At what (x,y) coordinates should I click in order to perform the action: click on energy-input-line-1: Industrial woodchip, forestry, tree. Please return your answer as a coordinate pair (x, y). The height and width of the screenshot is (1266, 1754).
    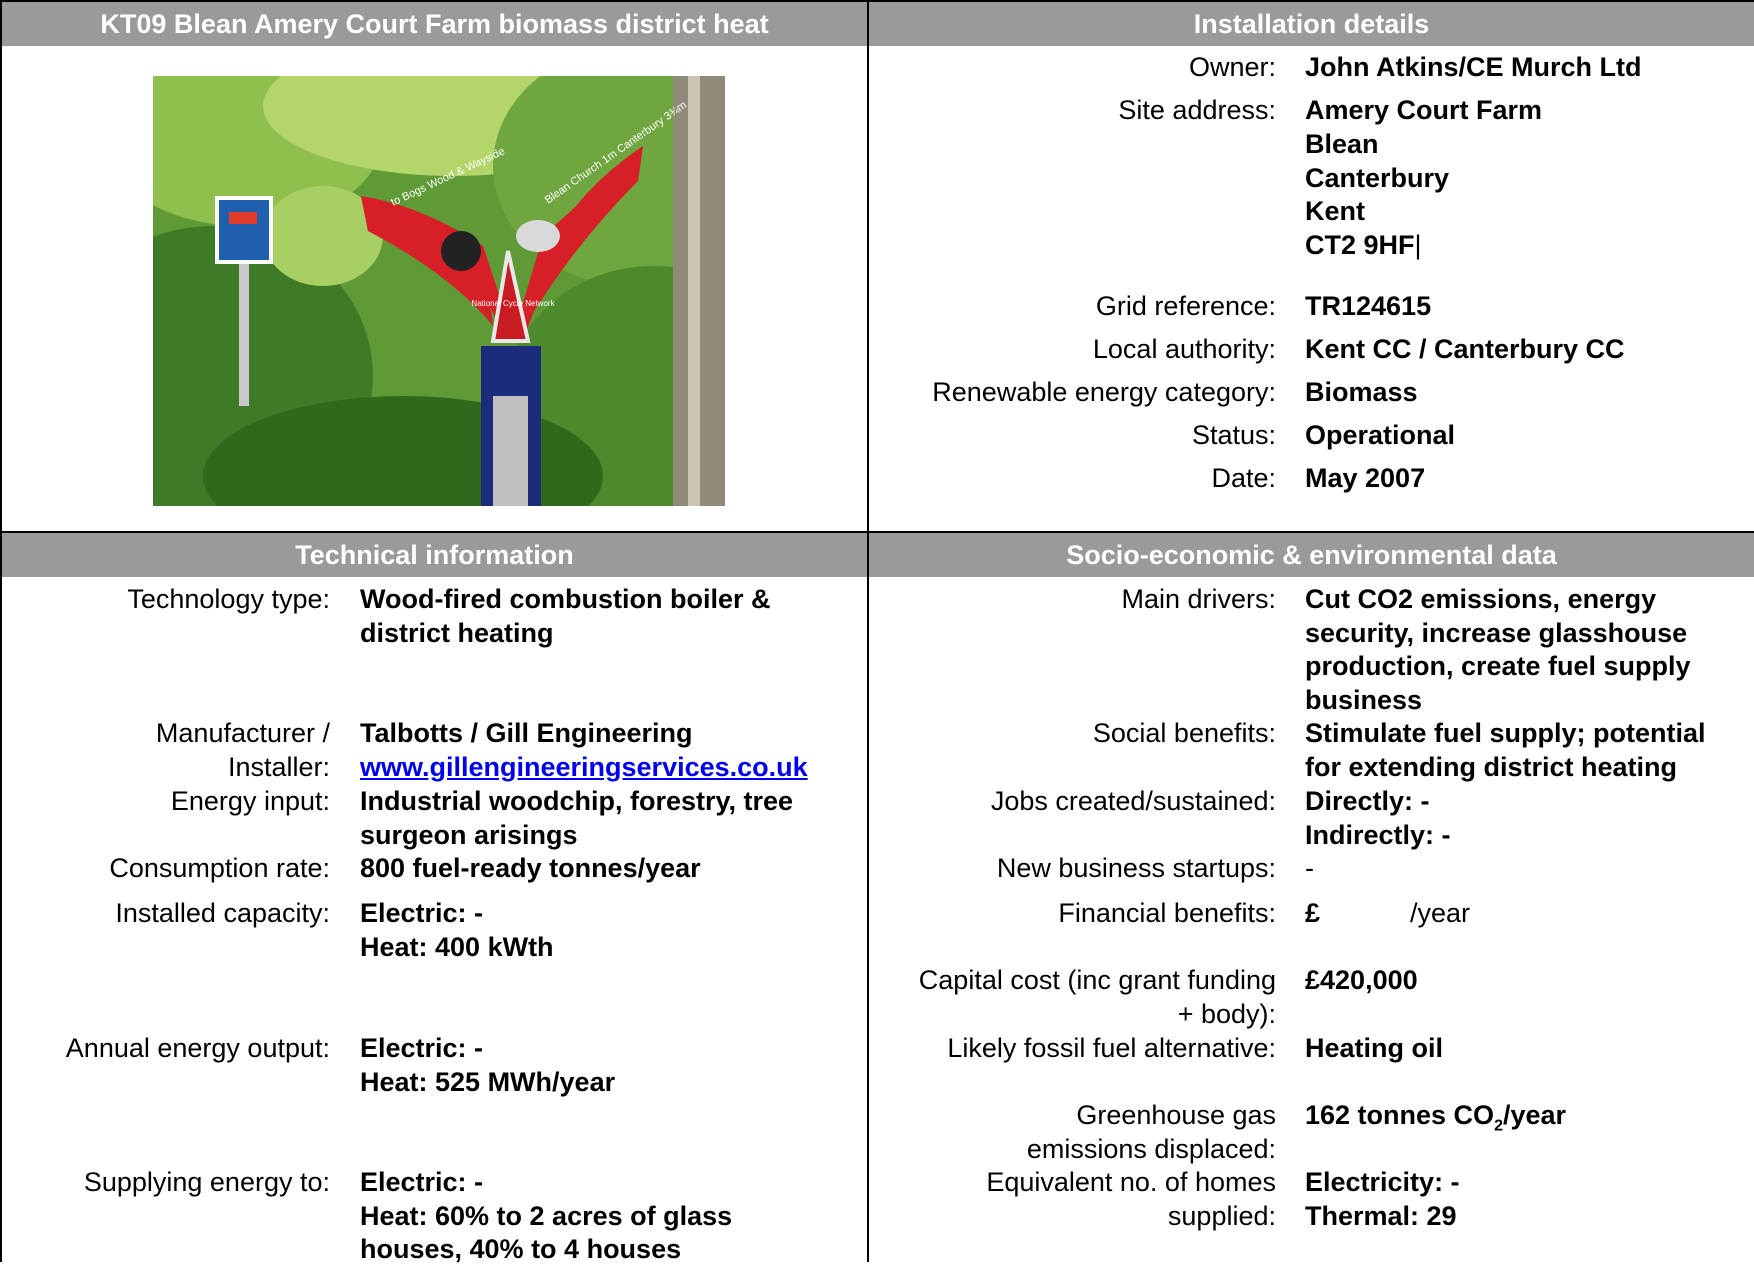
    Looking at the image, I should click on (577, 801).